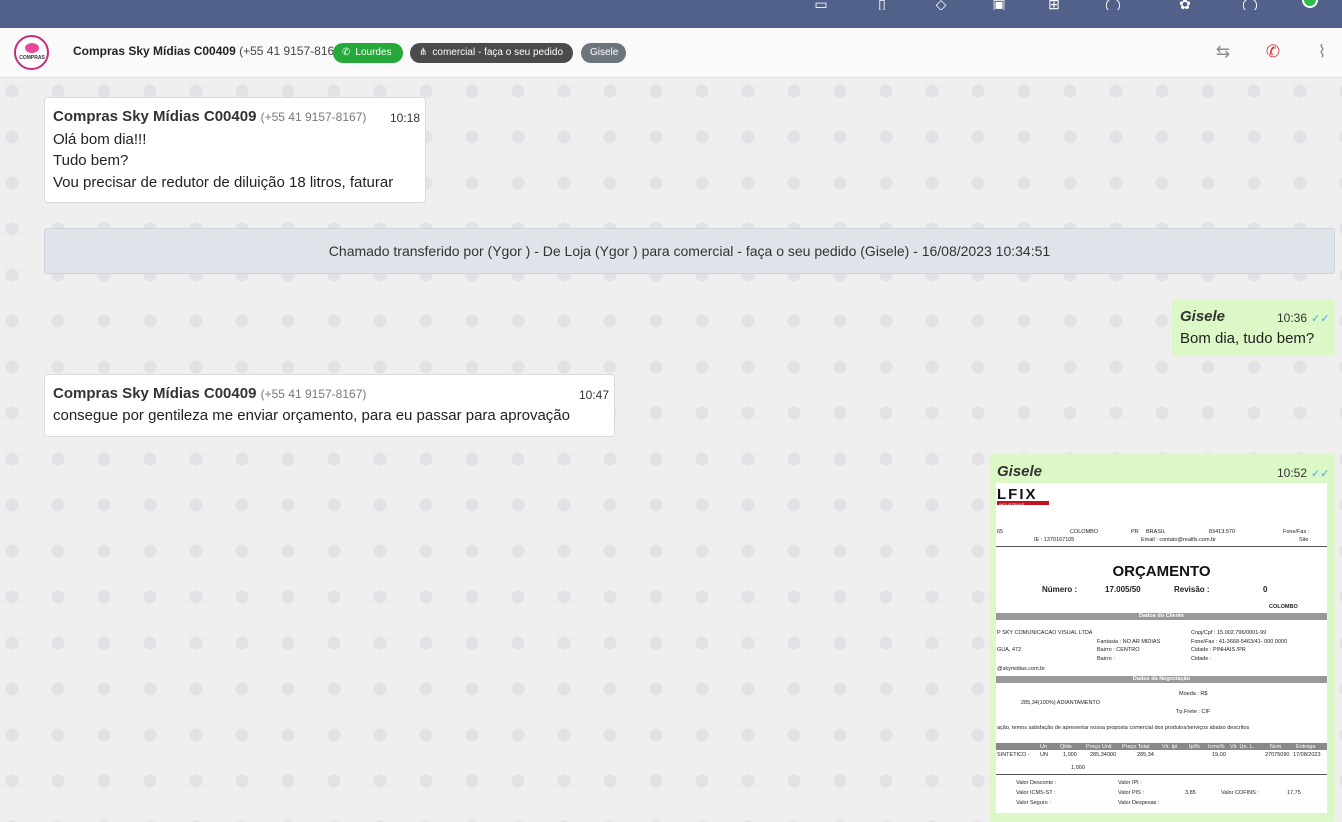  Describe the element at coordinates (498, 52) in the screenshot. I see `queue-tag-label: comercial - faça o seu pedido` at that location.